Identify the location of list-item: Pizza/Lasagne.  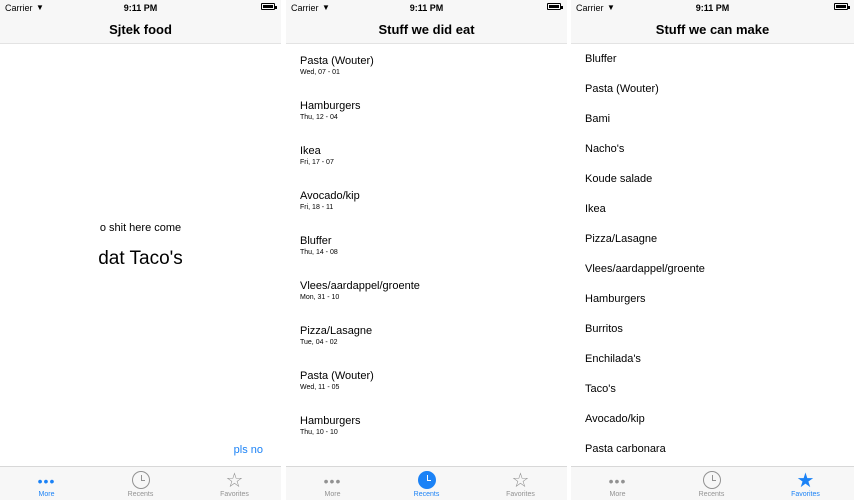
(712, 239).